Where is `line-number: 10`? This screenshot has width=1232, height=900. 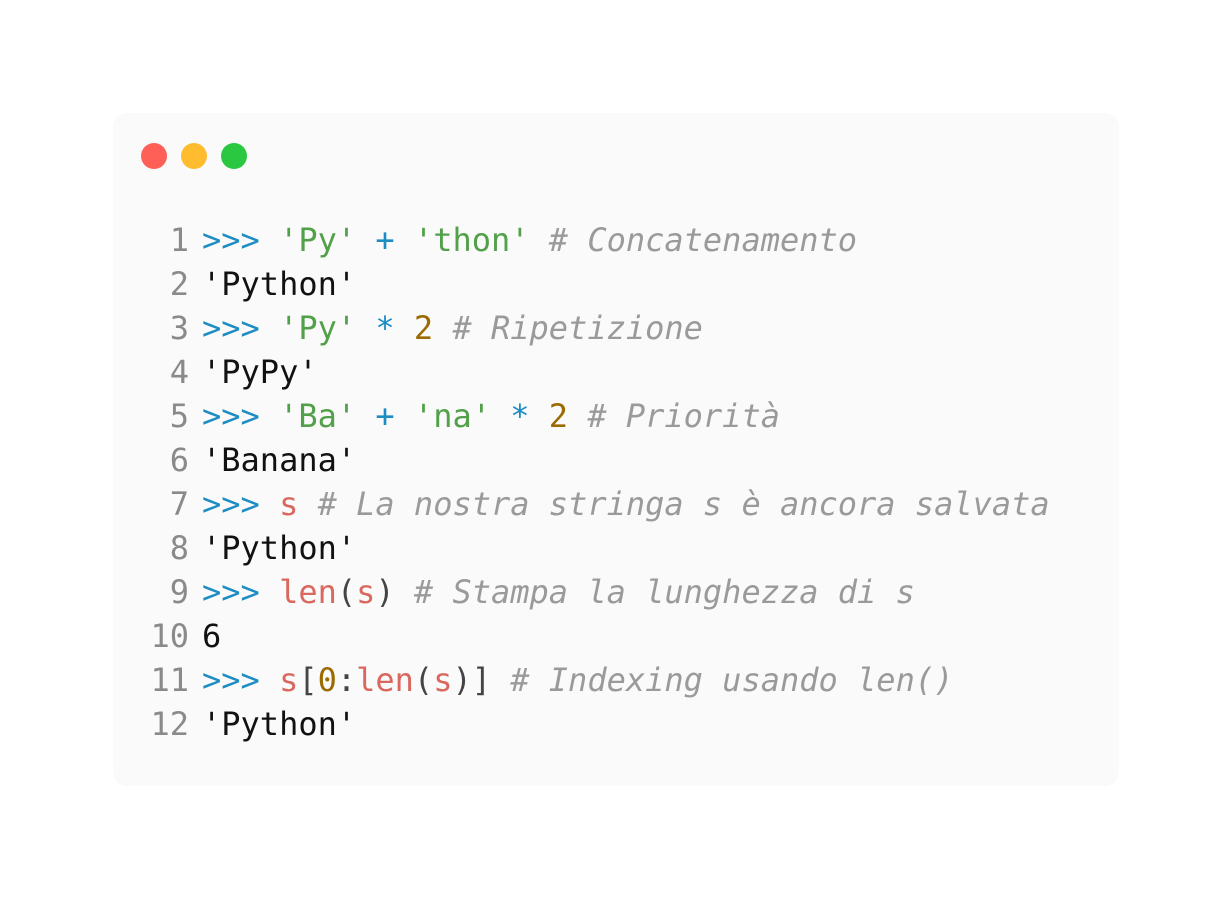
line-number: 10 is located at coordinates (169, 636).